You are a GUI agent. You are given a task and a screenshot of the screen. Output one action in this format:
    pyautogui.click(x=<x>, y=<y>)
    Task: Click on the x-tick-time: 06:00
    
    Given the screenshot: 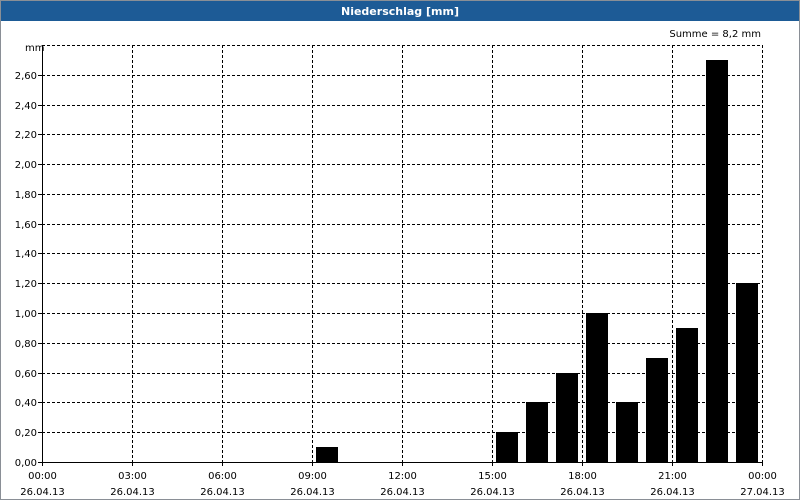 What is the action you would take?
    pyautogui.click(x=222, y=476)
    